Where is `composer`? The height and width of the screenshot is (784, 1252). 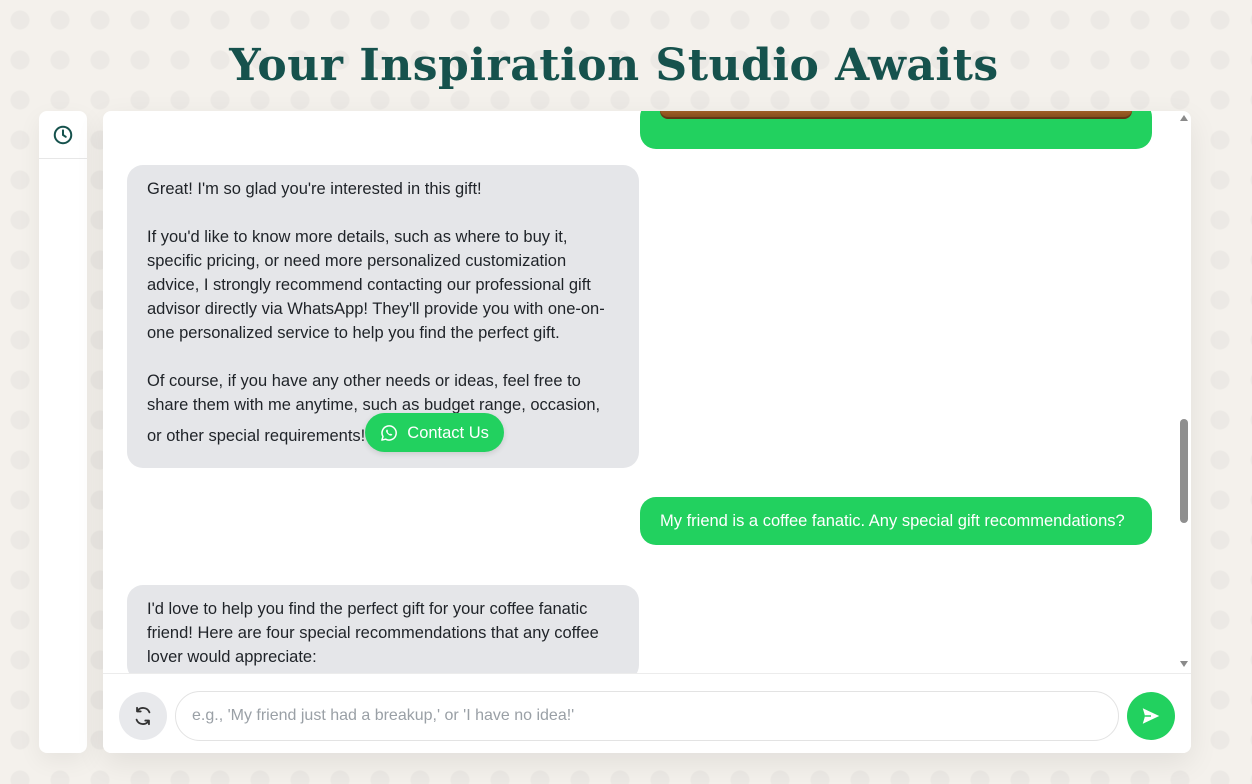
composer is located at coordinates (647, 713).